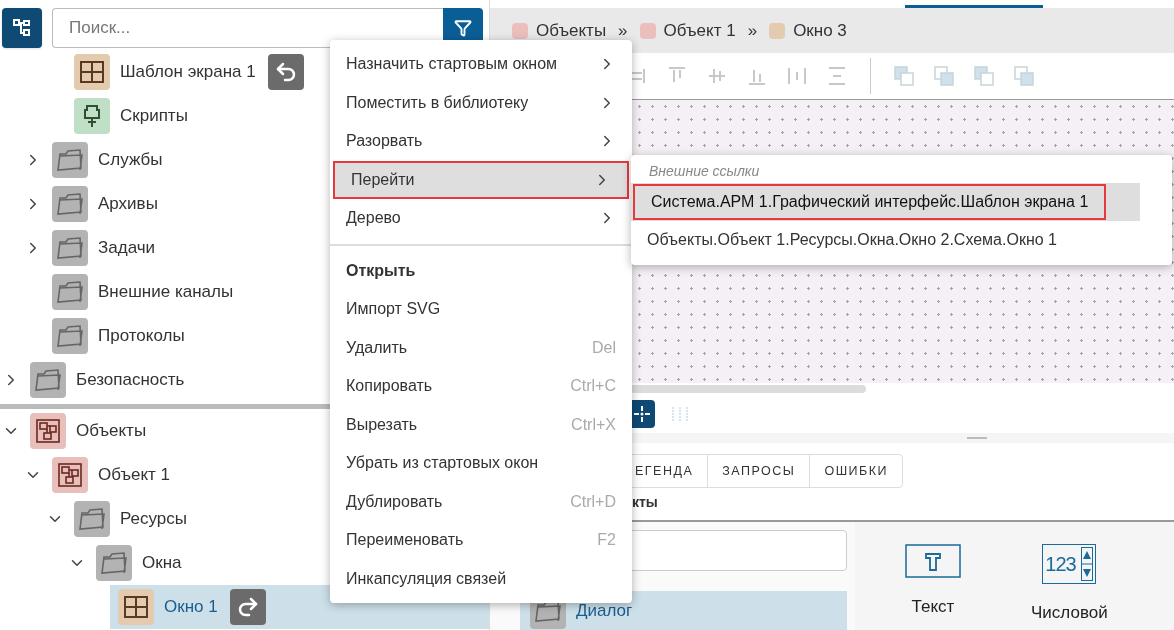  What do you see at coordinates (130, 380) in the screenshot?
I see `tree-item-label: Безопасность` at bounding box center [130, 380].